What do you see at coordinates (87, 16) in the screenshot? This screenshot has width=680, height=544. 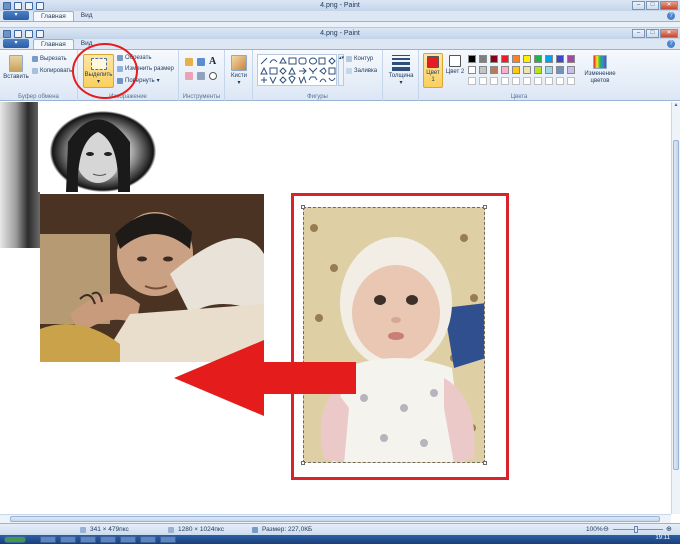 I see `tab-view: Вид` at bounding box center [87, 16].